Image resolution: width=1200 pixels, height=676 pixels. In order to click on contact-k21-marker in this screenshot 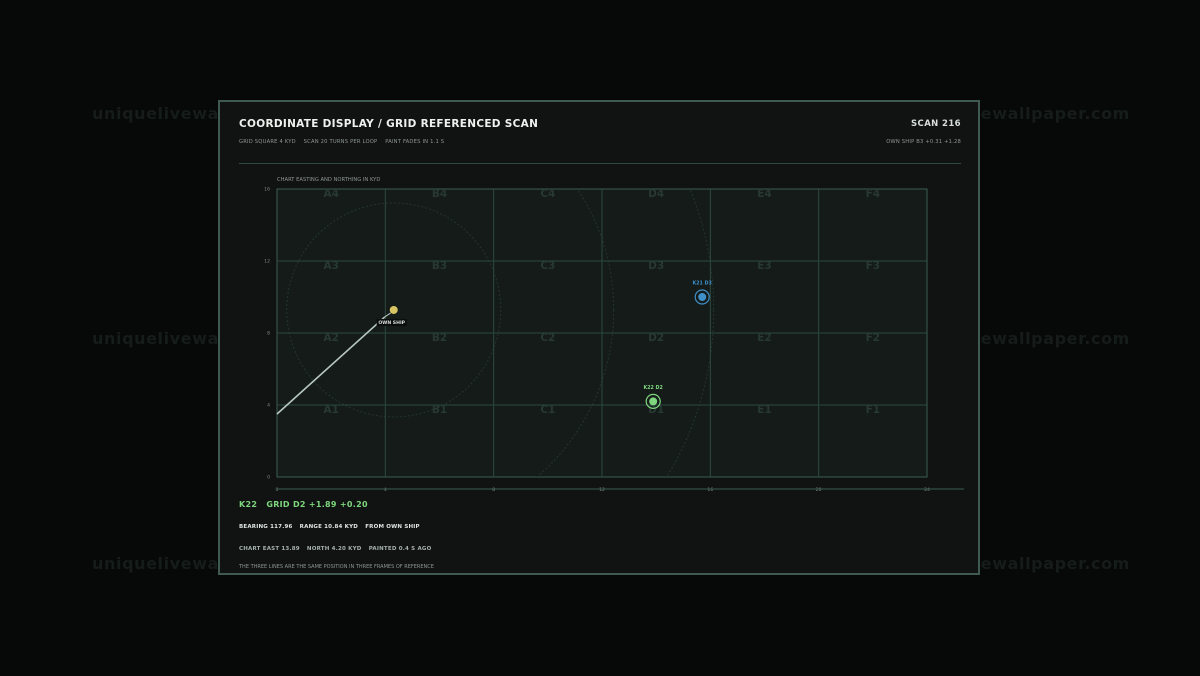, I will do `click(702, 297)`.